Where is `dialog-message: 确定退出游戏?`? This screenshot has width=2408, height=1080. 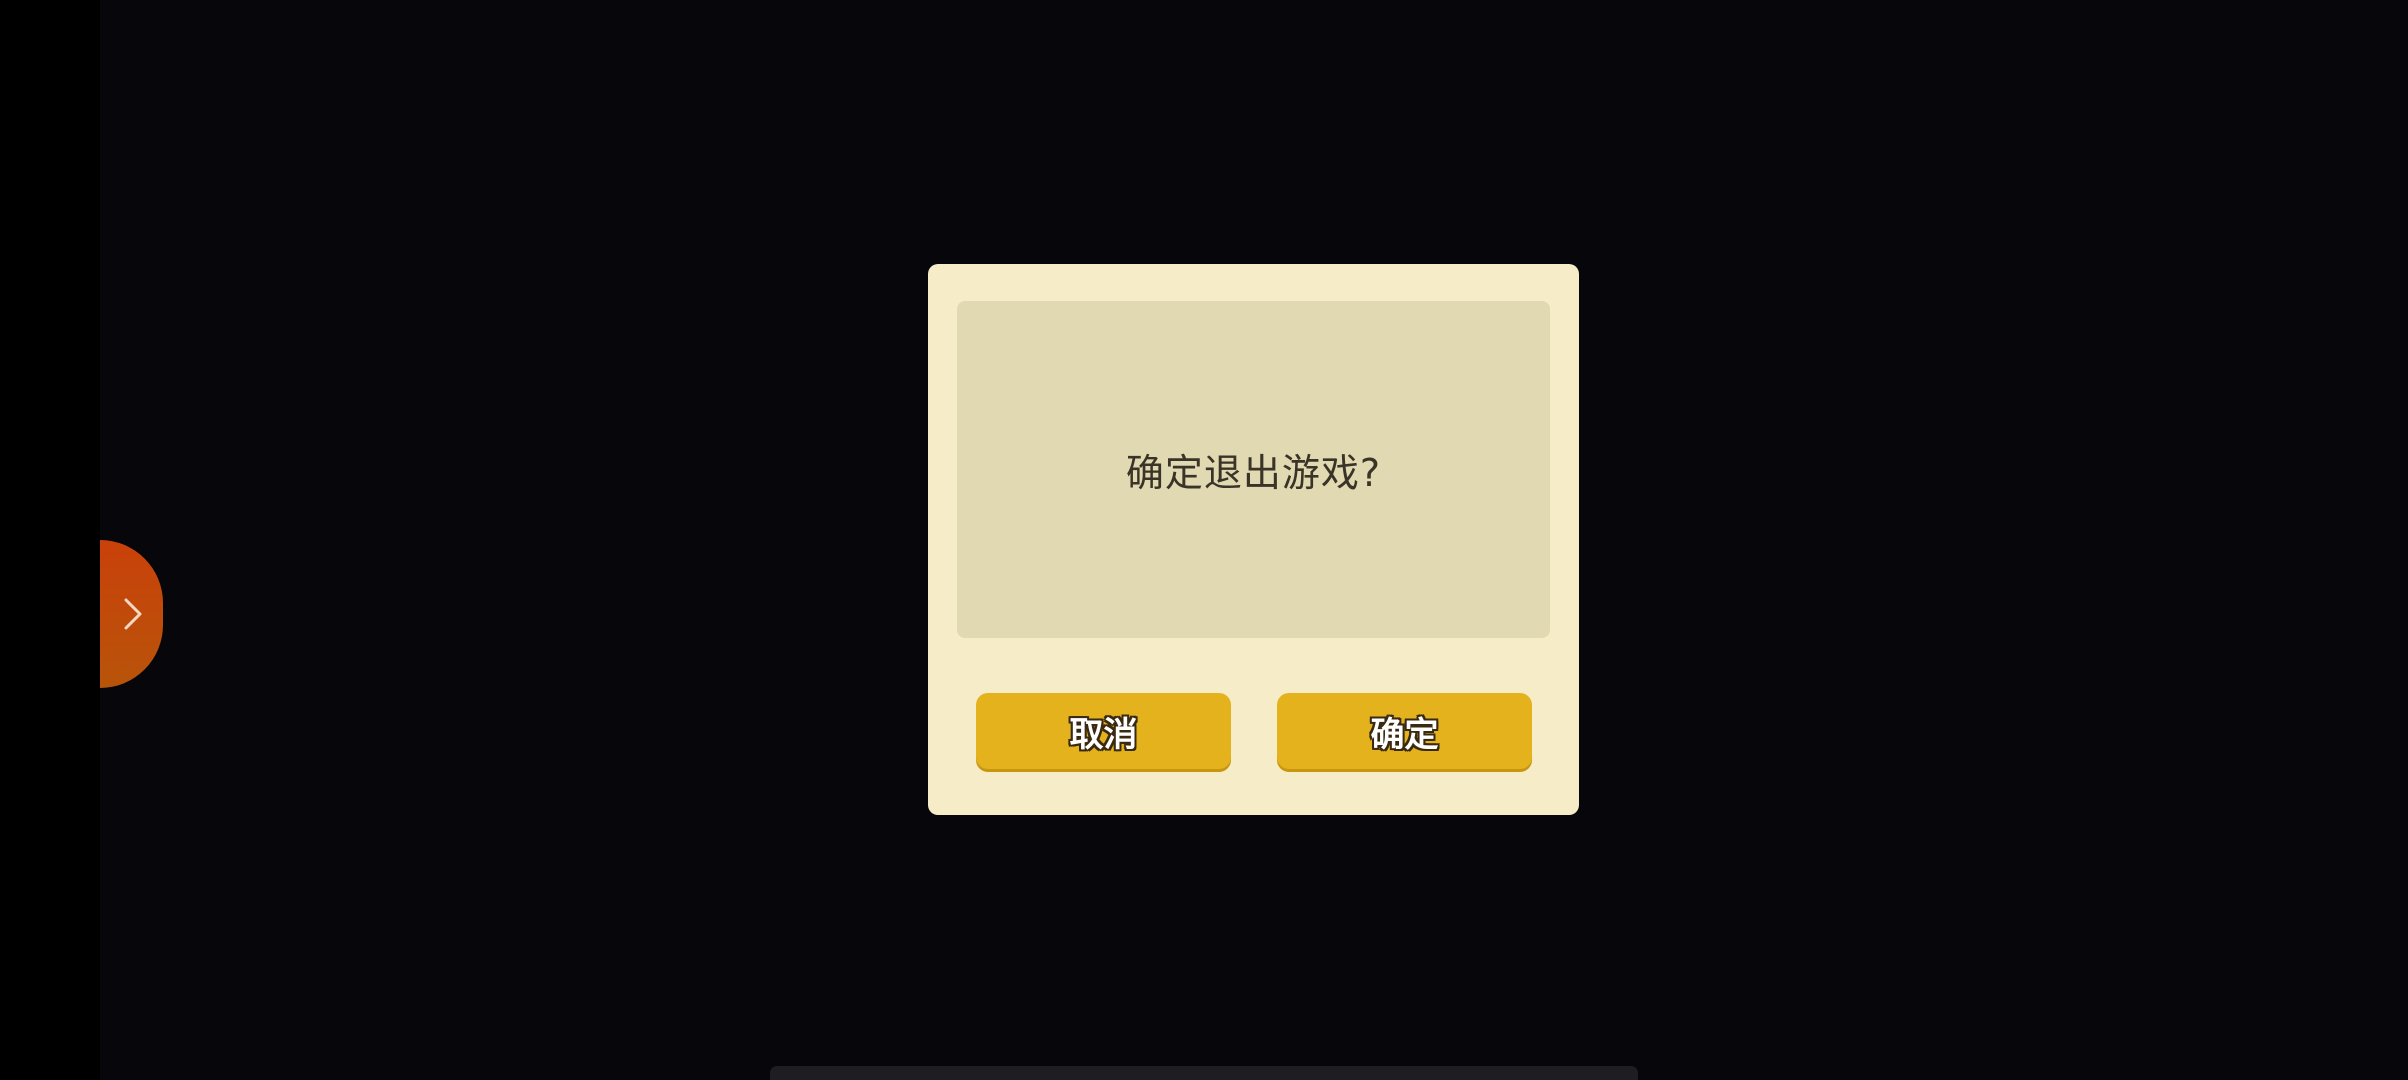 dialog-message: 确定退出游戏? is located at coordinates (1253, 473).